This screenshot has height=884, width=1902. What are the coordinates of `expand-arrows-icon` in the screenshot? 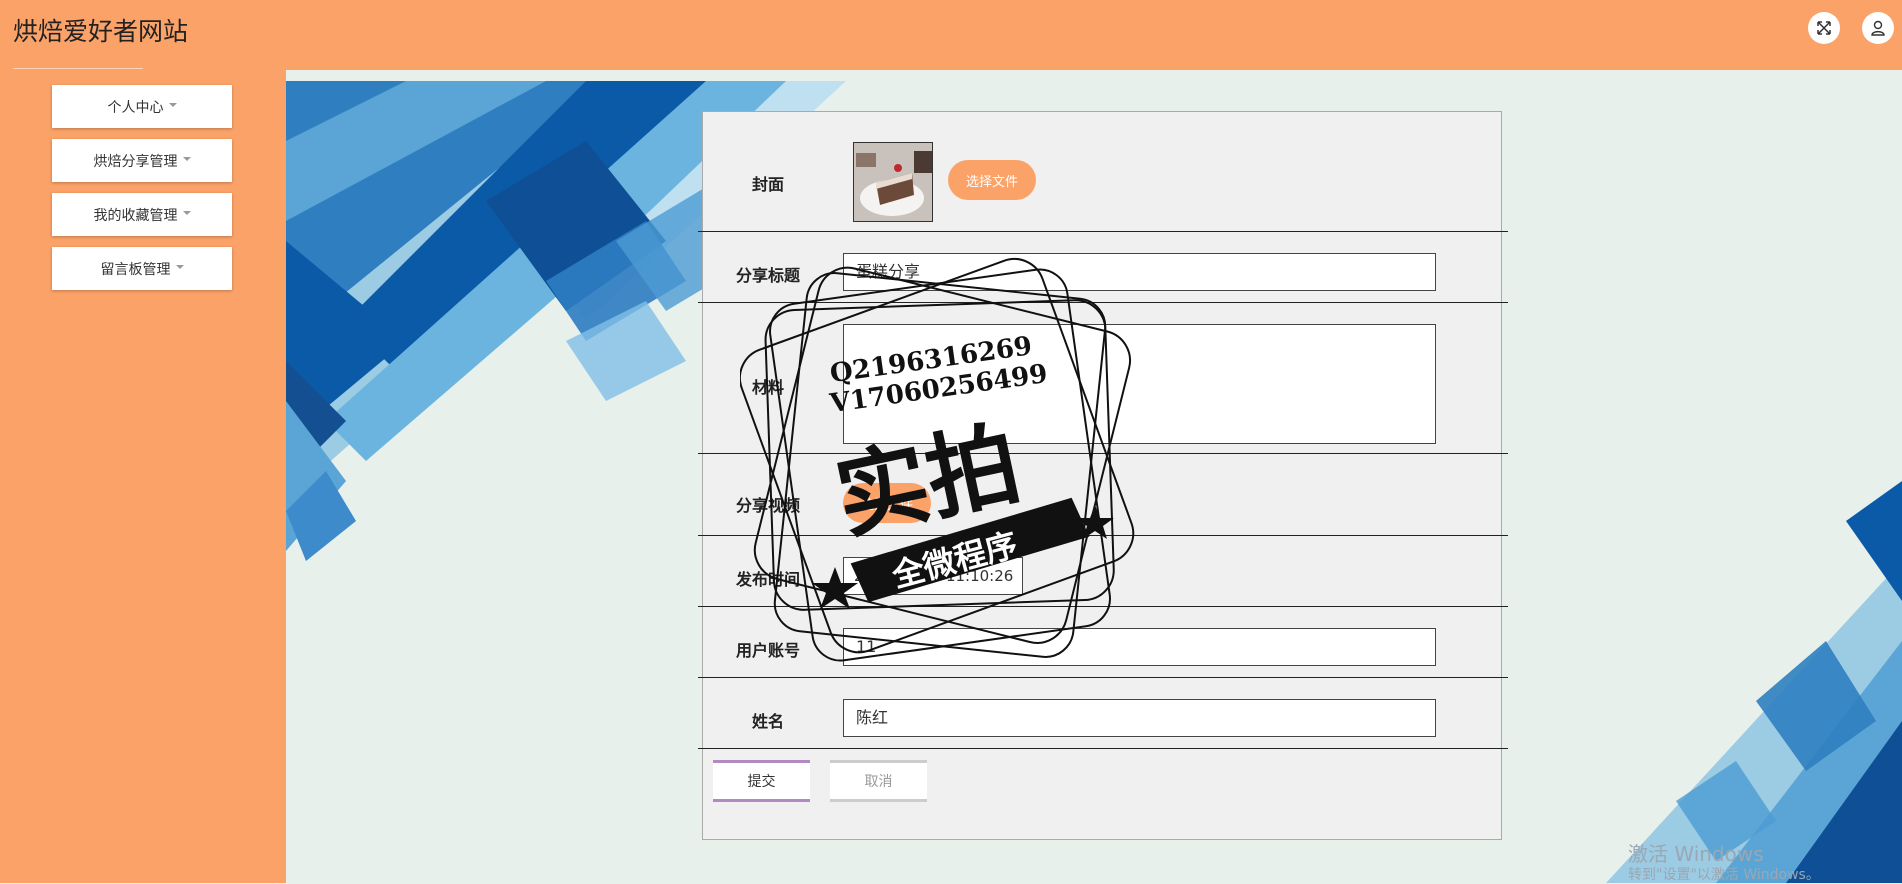 It's located at (1824, 28).